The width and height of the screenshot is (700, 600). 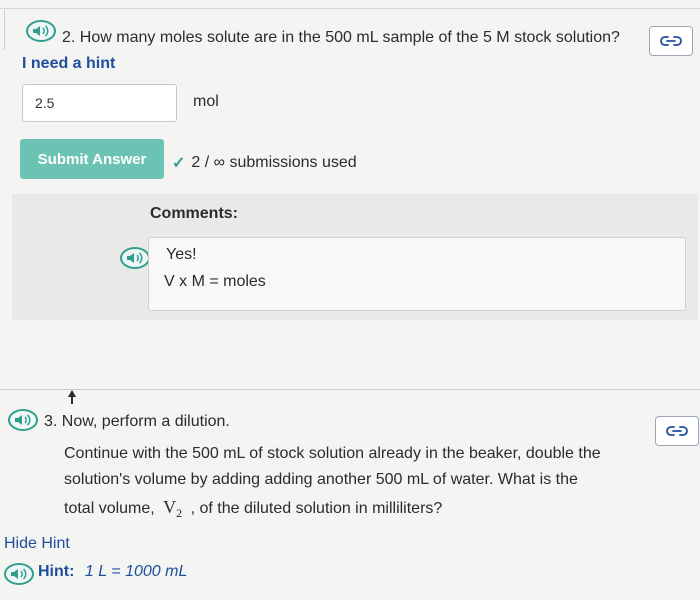 I want to click on unit-label: mol, so click(x=206, y=101).